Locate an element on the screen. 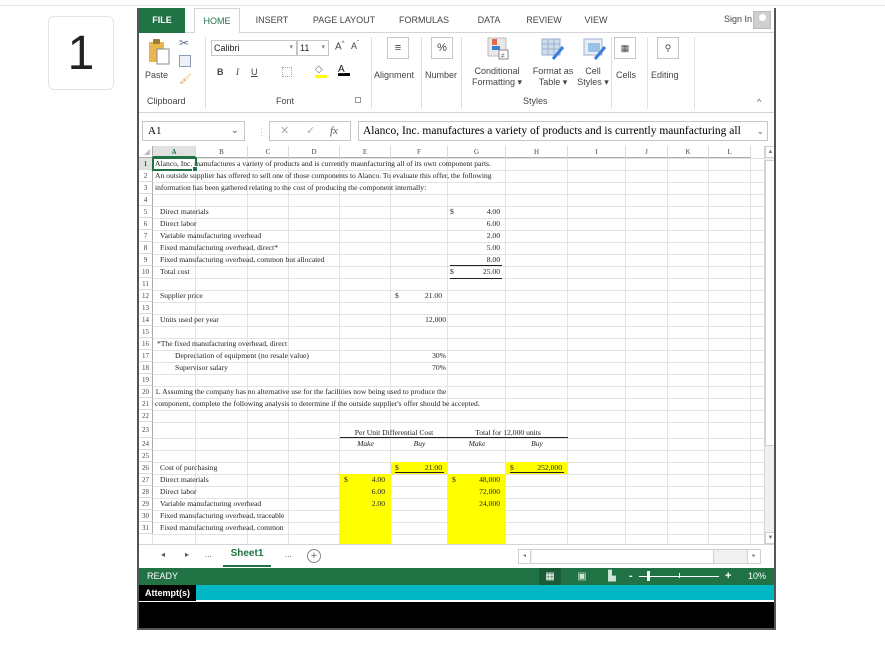 The image size is (885, 650). fill-color-icon: ◇ is located at coordinates (321, 71).